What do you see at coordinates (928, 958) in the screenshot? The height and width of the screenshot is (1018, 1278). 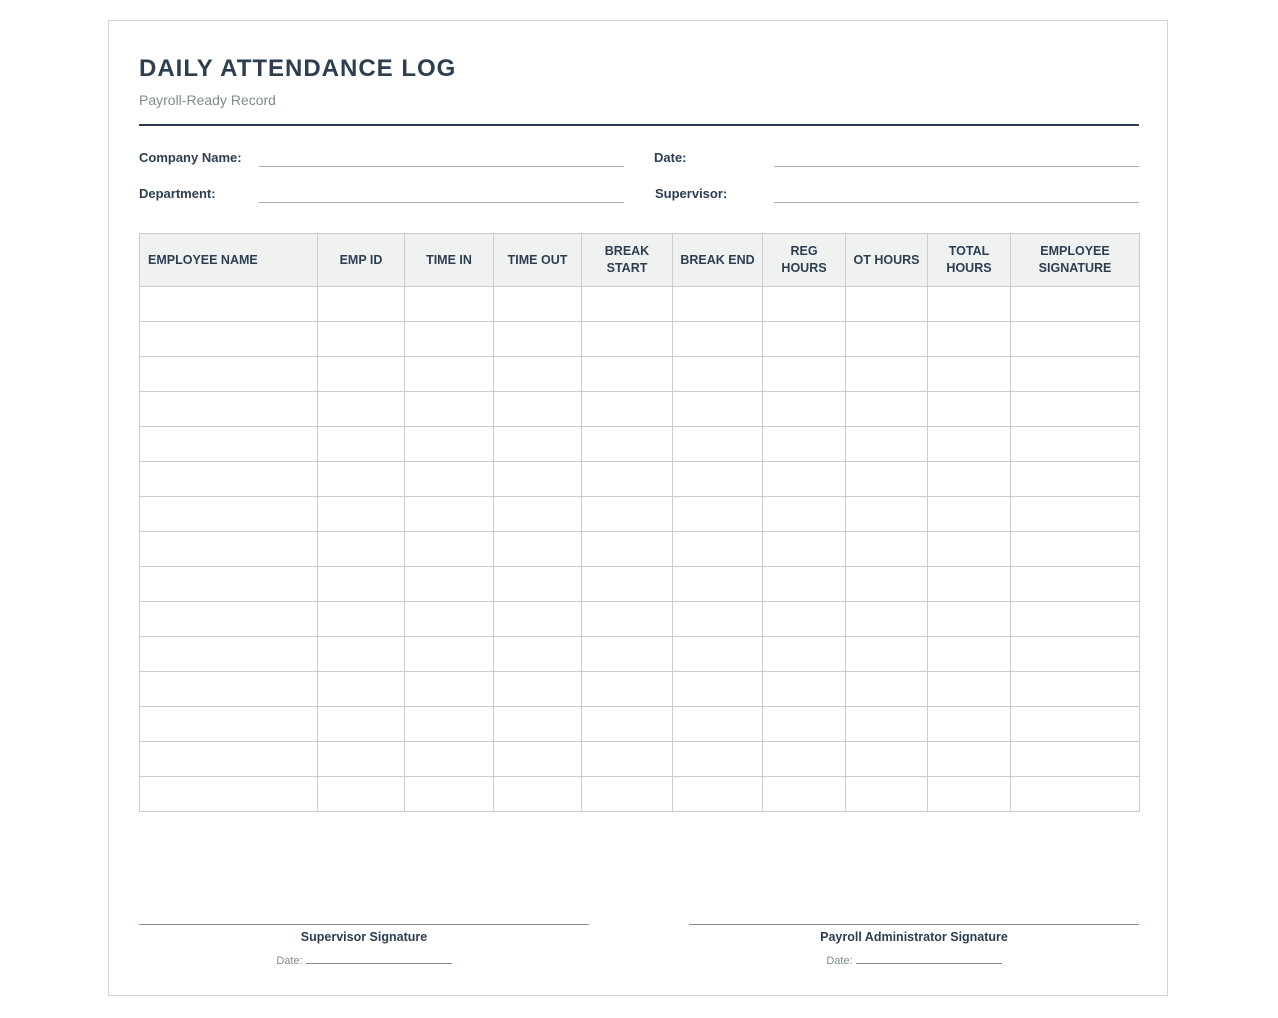 I see `payroll-admin-date-field` at bounding box center [928, 958].